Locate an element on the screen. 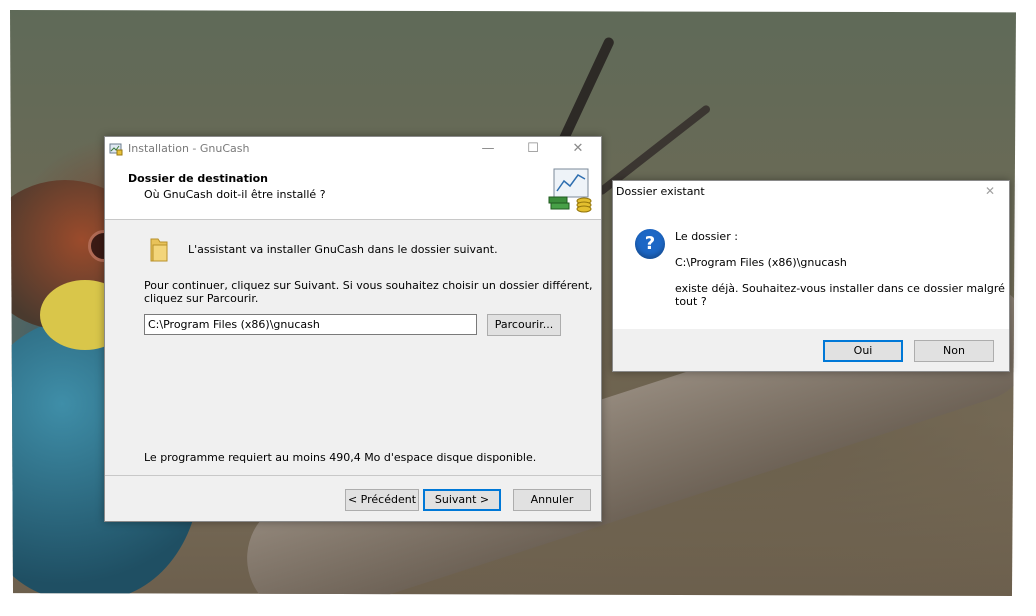 The image size is (1036, 616). maximize-button: ☐ is located at coordinates (533, 149).